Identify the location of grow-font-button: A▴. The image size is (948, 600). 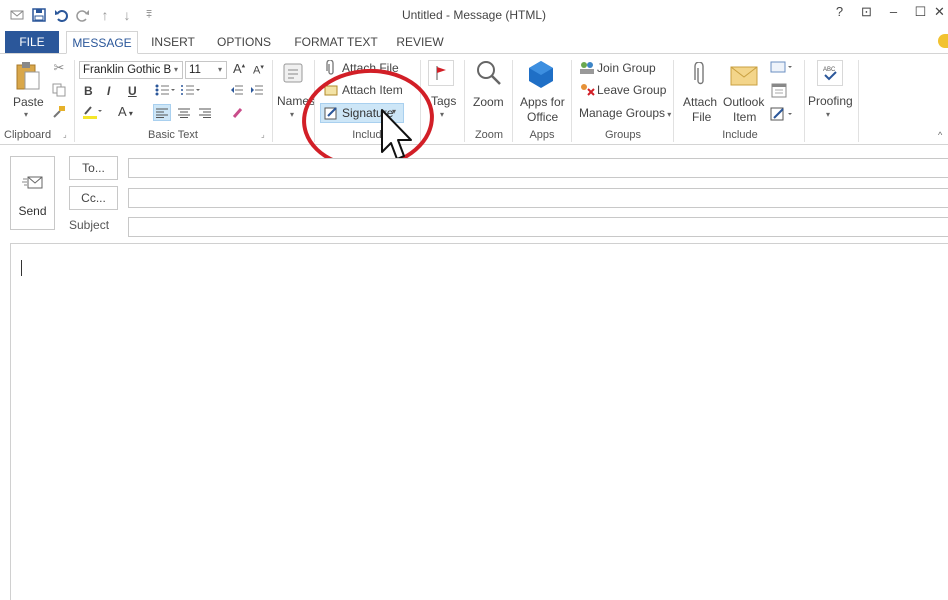
(239, 68).